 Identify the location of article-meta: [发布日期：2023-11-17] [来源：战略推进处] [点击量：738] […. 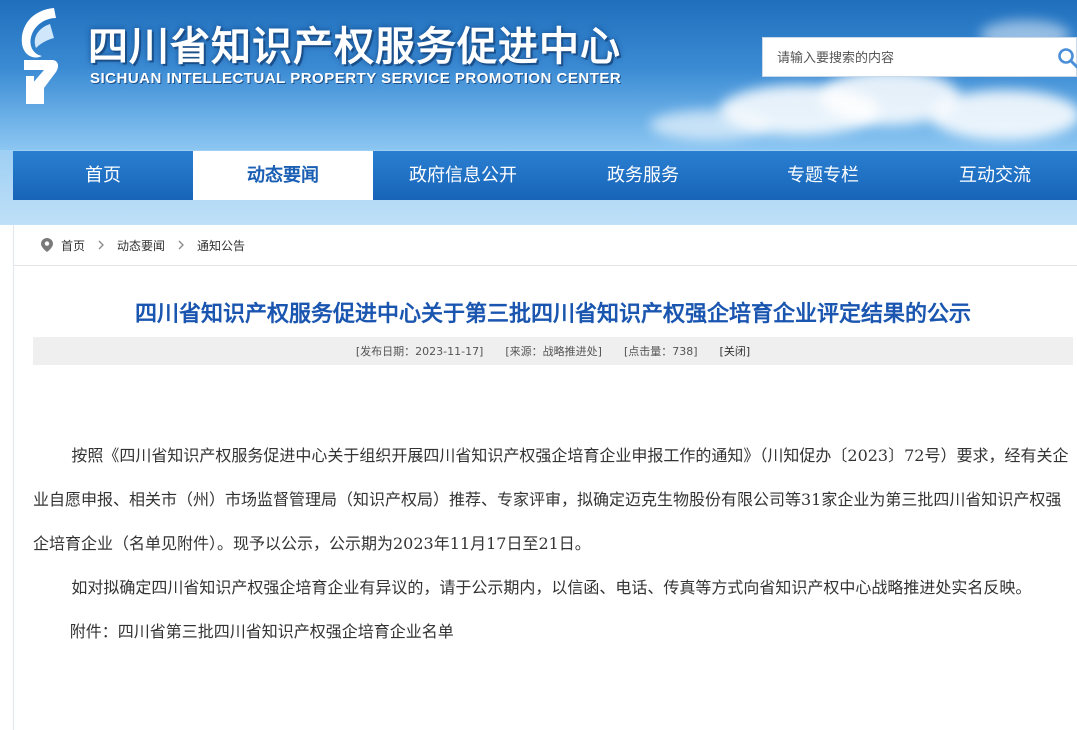
(553, 351).